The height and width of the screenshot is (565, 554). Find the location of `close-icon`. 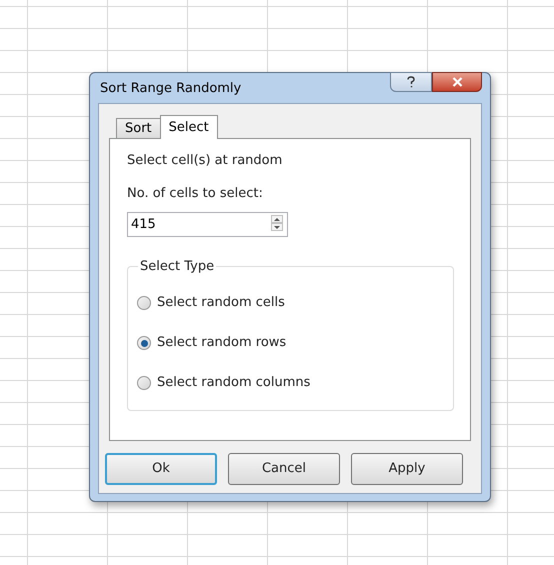

close-icon is located at coordinates (457, 82).